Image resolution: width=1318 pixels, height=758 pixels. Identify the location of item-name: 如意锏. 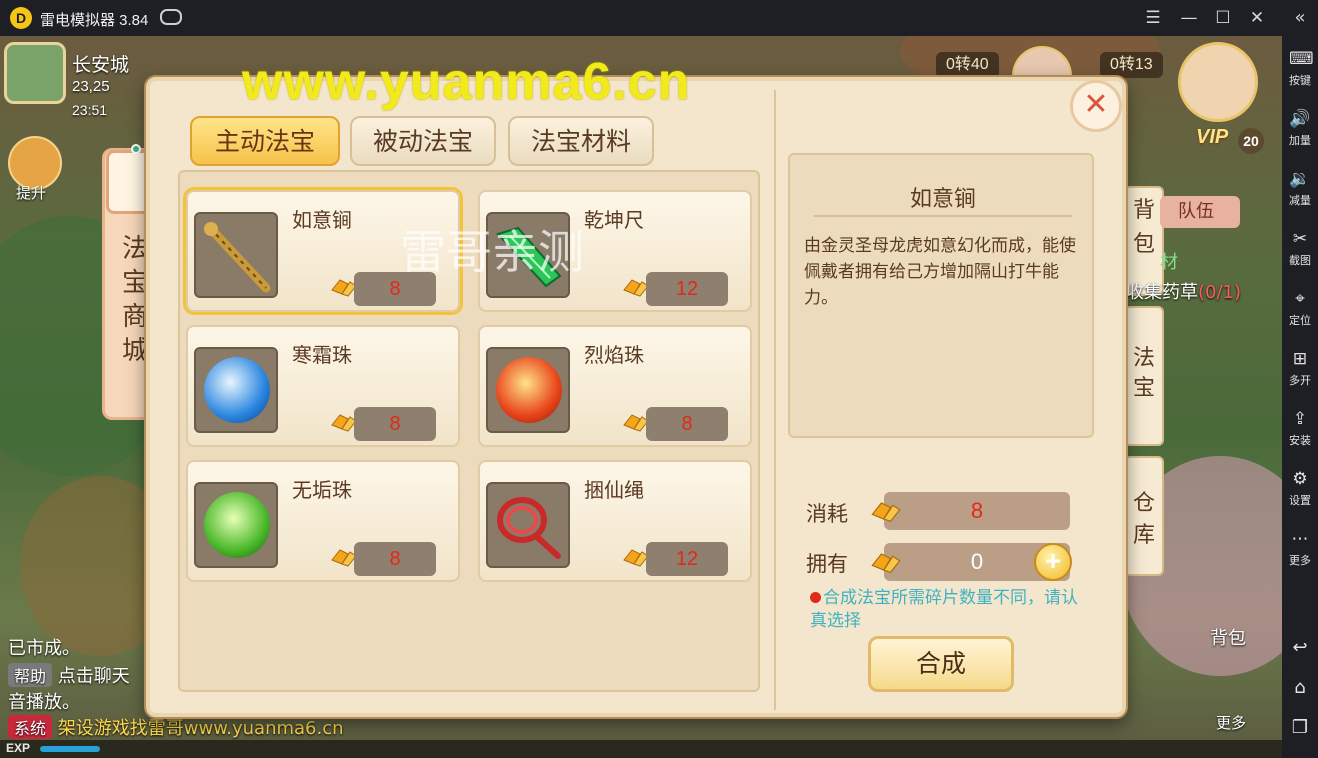
(322, 220).